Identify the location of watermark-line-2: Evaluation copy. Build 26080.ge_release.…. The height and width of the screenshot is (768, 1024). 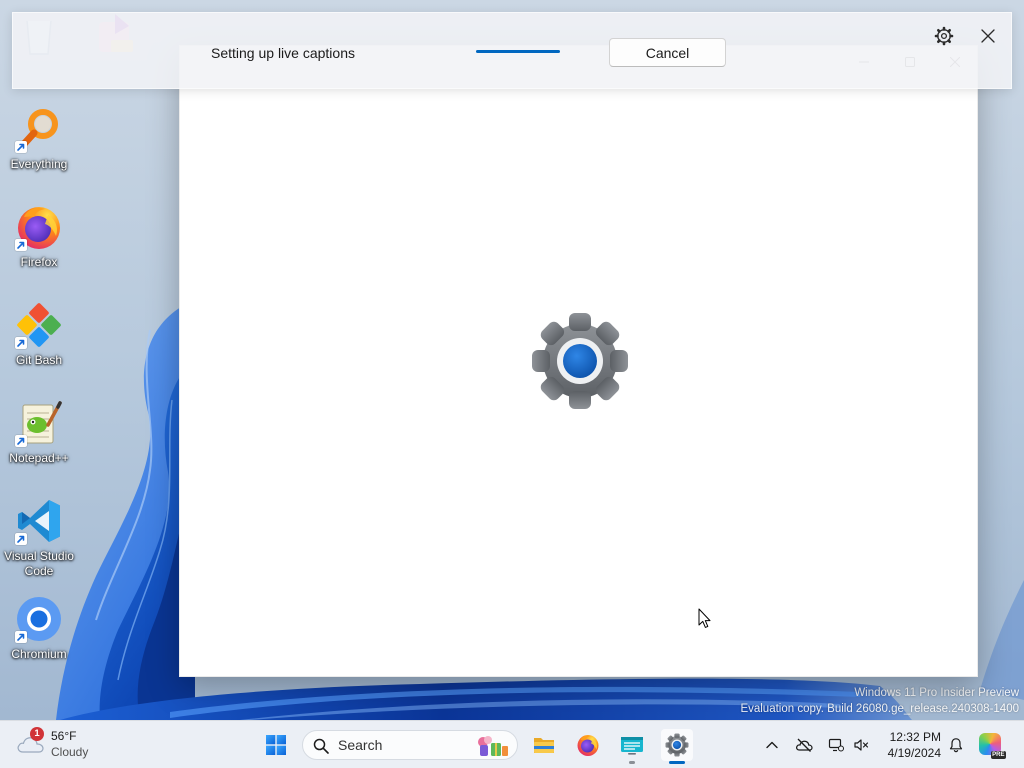
(879, 709).